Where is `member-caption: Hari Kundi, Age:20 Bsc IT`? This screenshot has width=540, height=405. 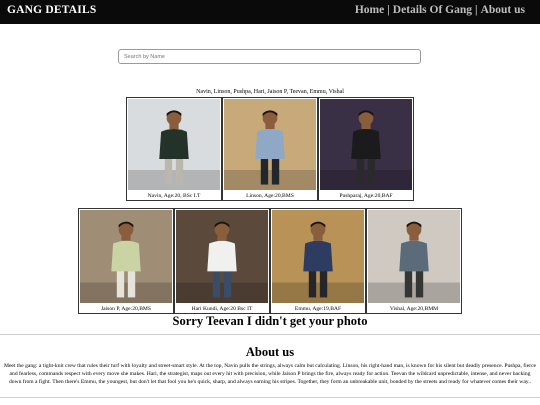 member-caption: Hari Kundi, Age:20 Bsc IT is located at coordinates (222, 309).